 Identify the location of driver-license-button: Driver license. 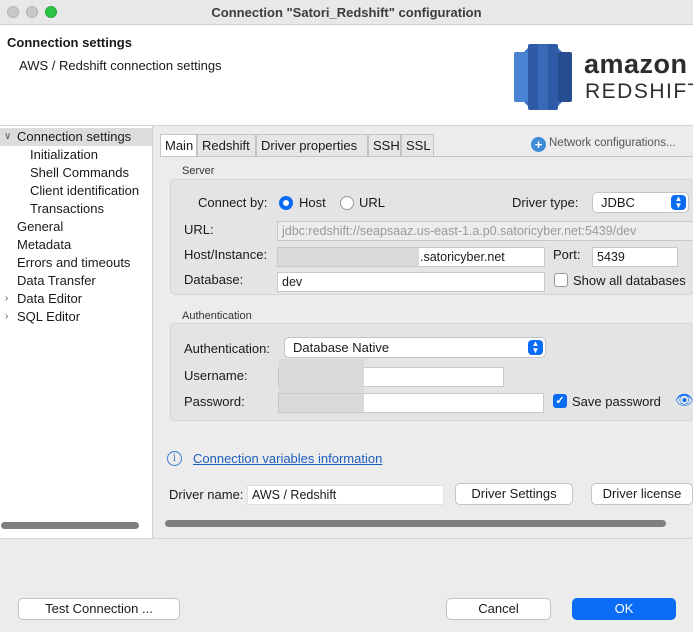
(642, 494).